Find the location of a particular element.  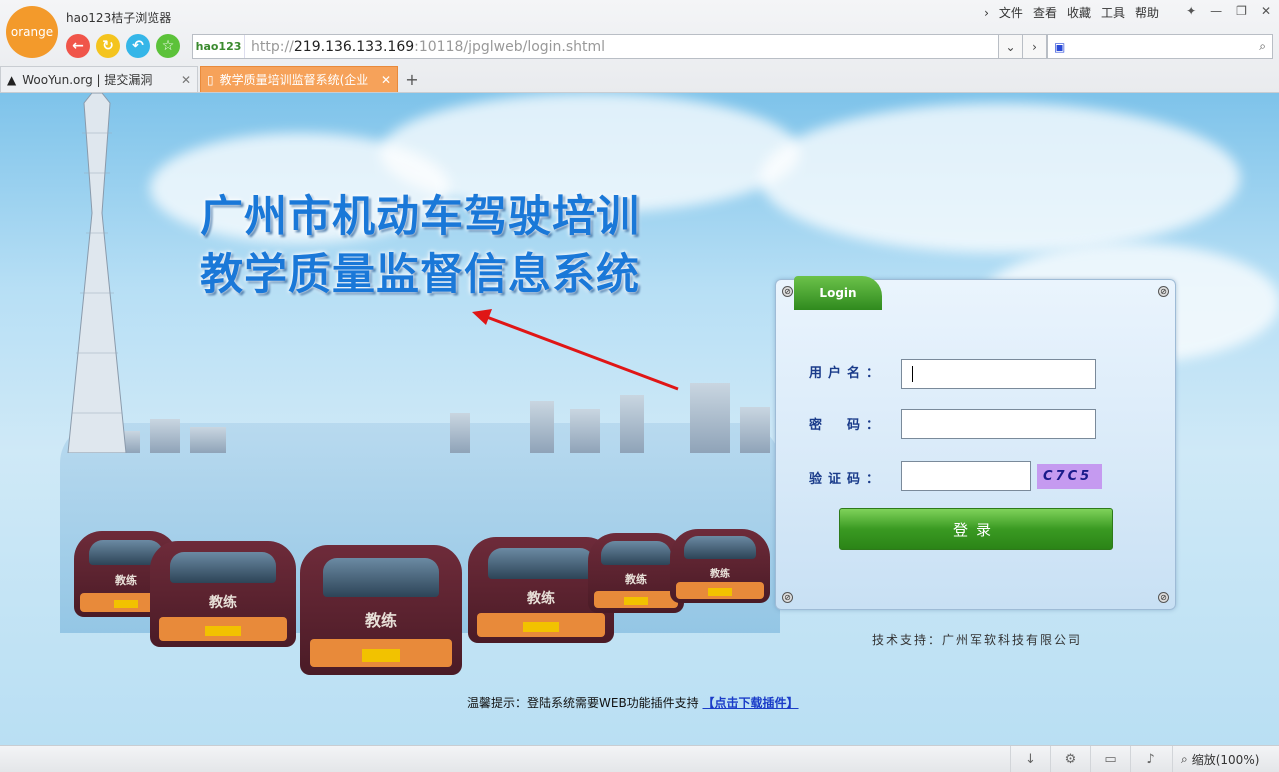

menu-file: 文件 is located at coordinates (1011, 12).